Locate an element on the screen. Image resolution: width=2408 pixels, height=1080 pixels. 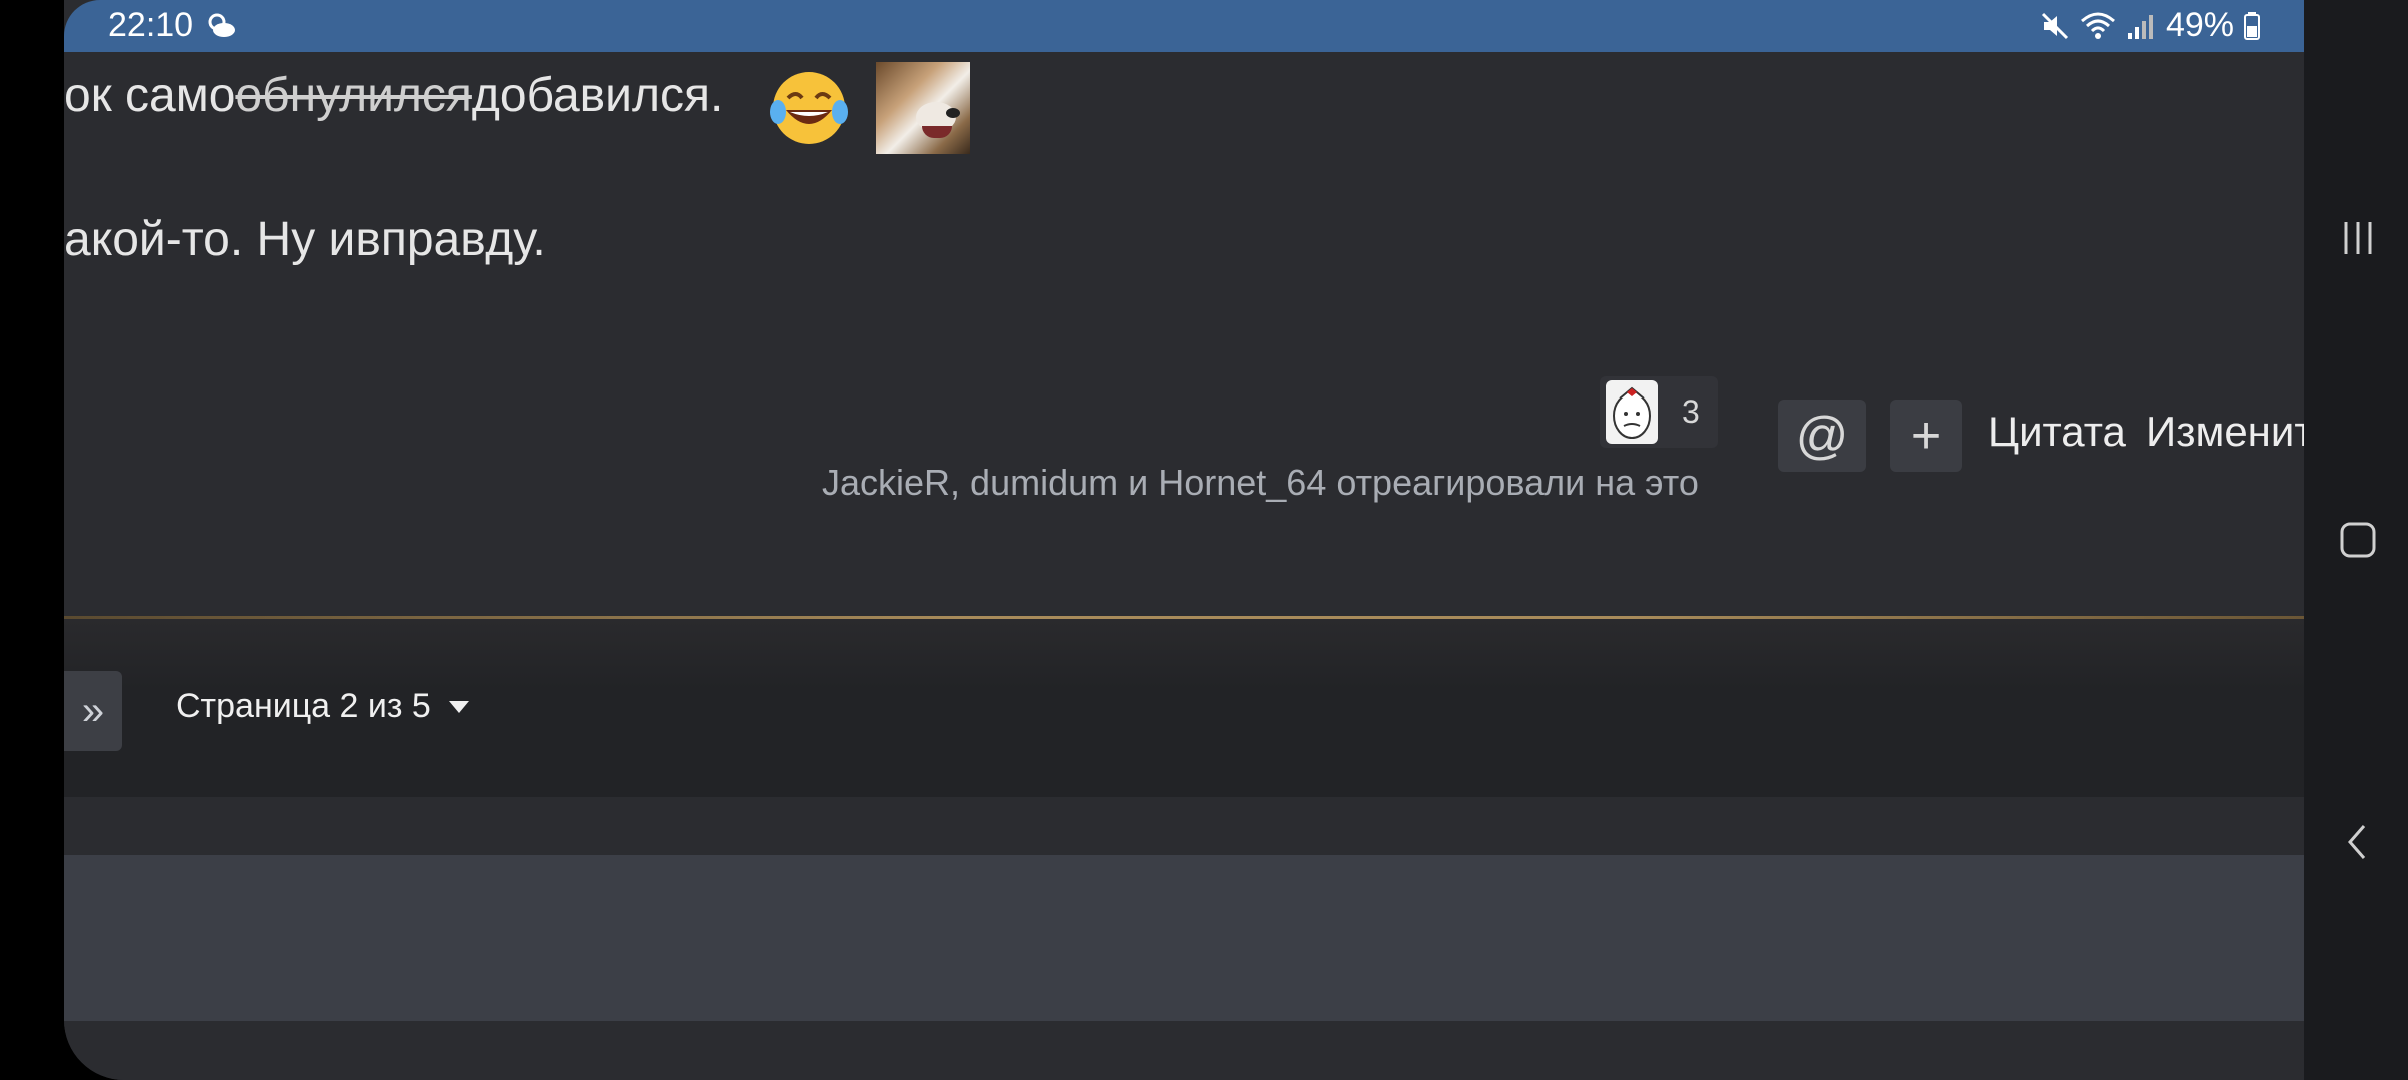
dog-image is located at coordinates (923, 108).